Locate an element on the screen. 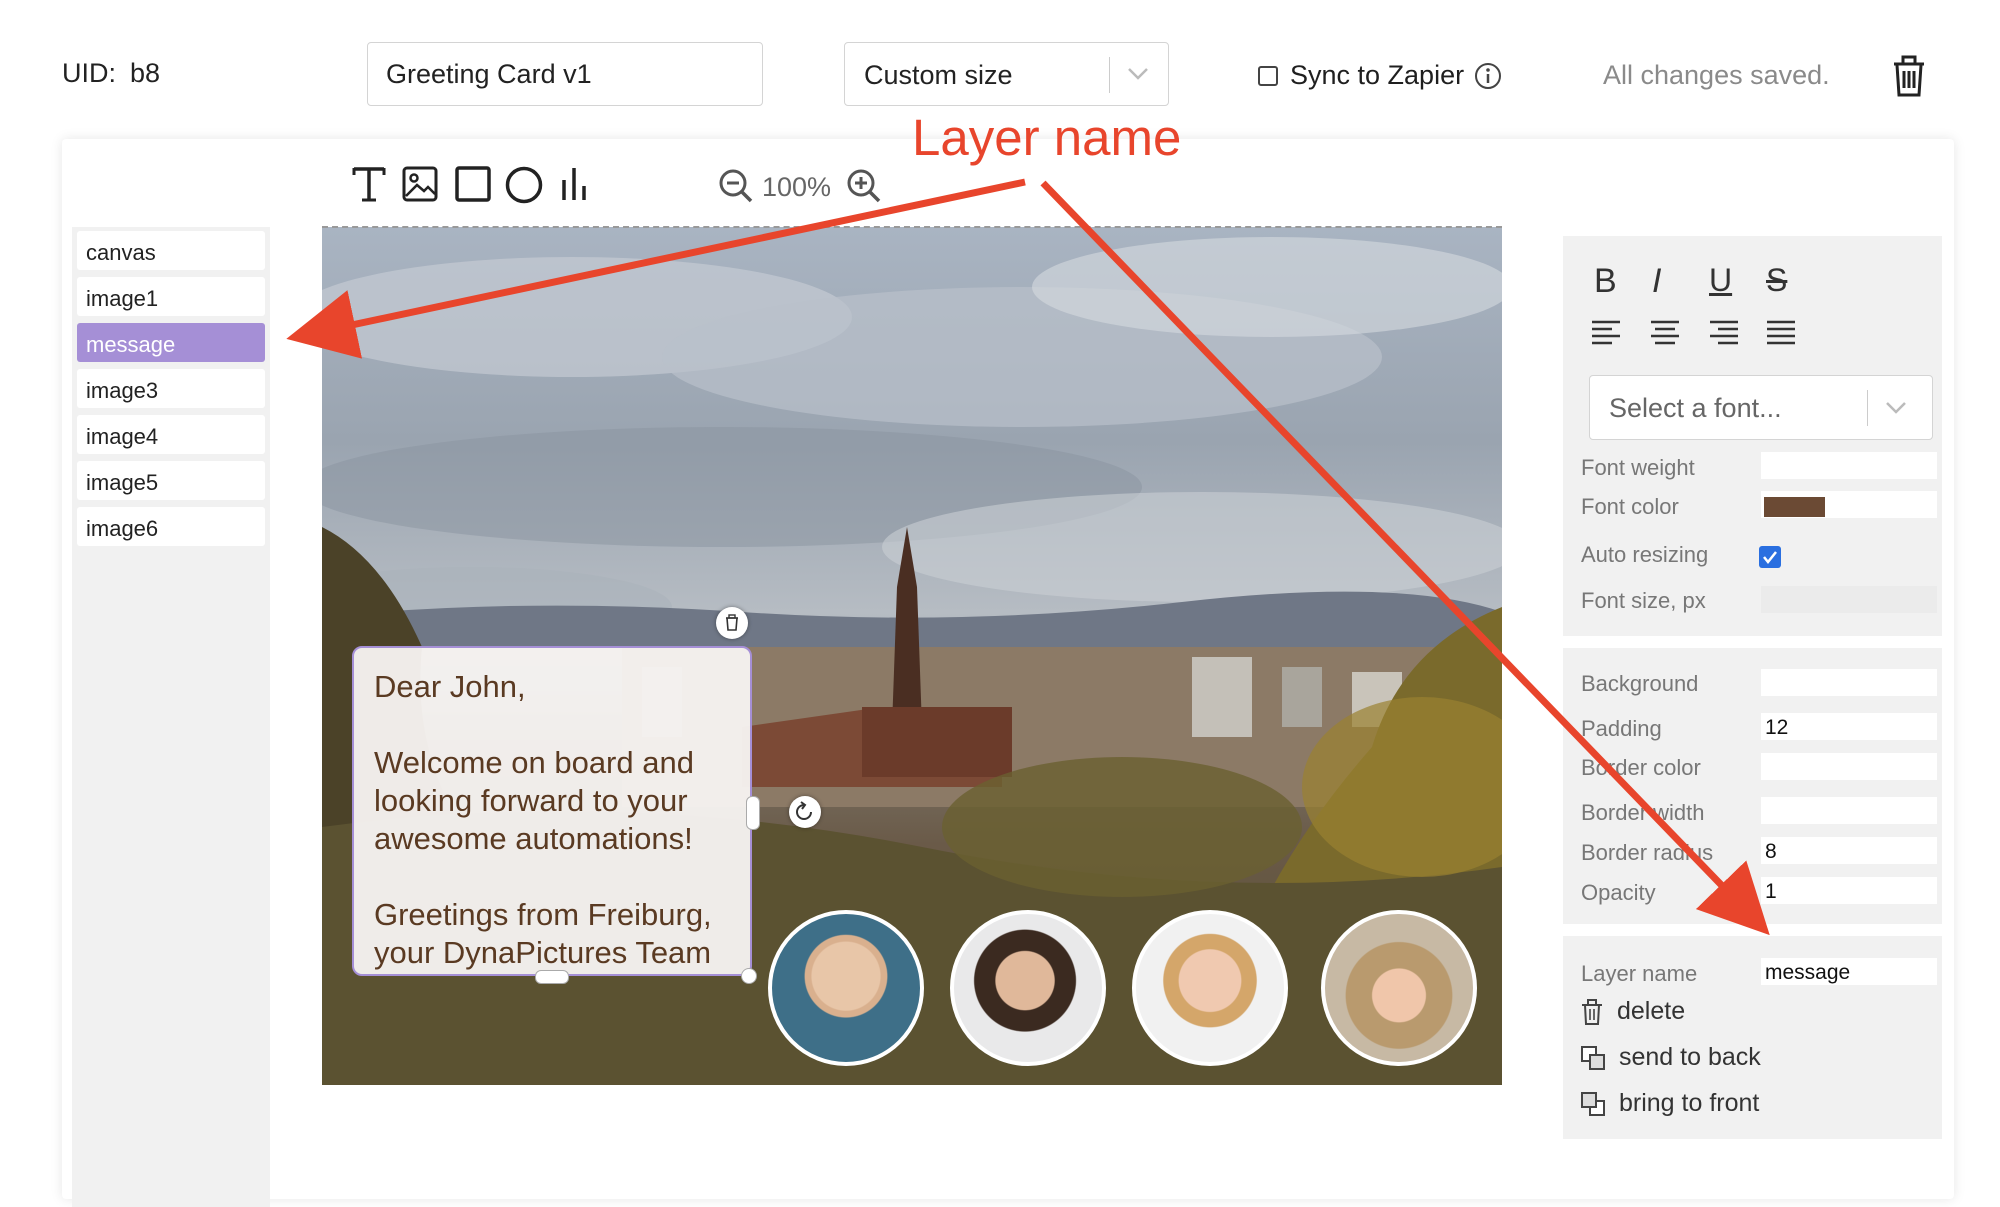  annotation-arrow-left is located at coordinates (656, 268).